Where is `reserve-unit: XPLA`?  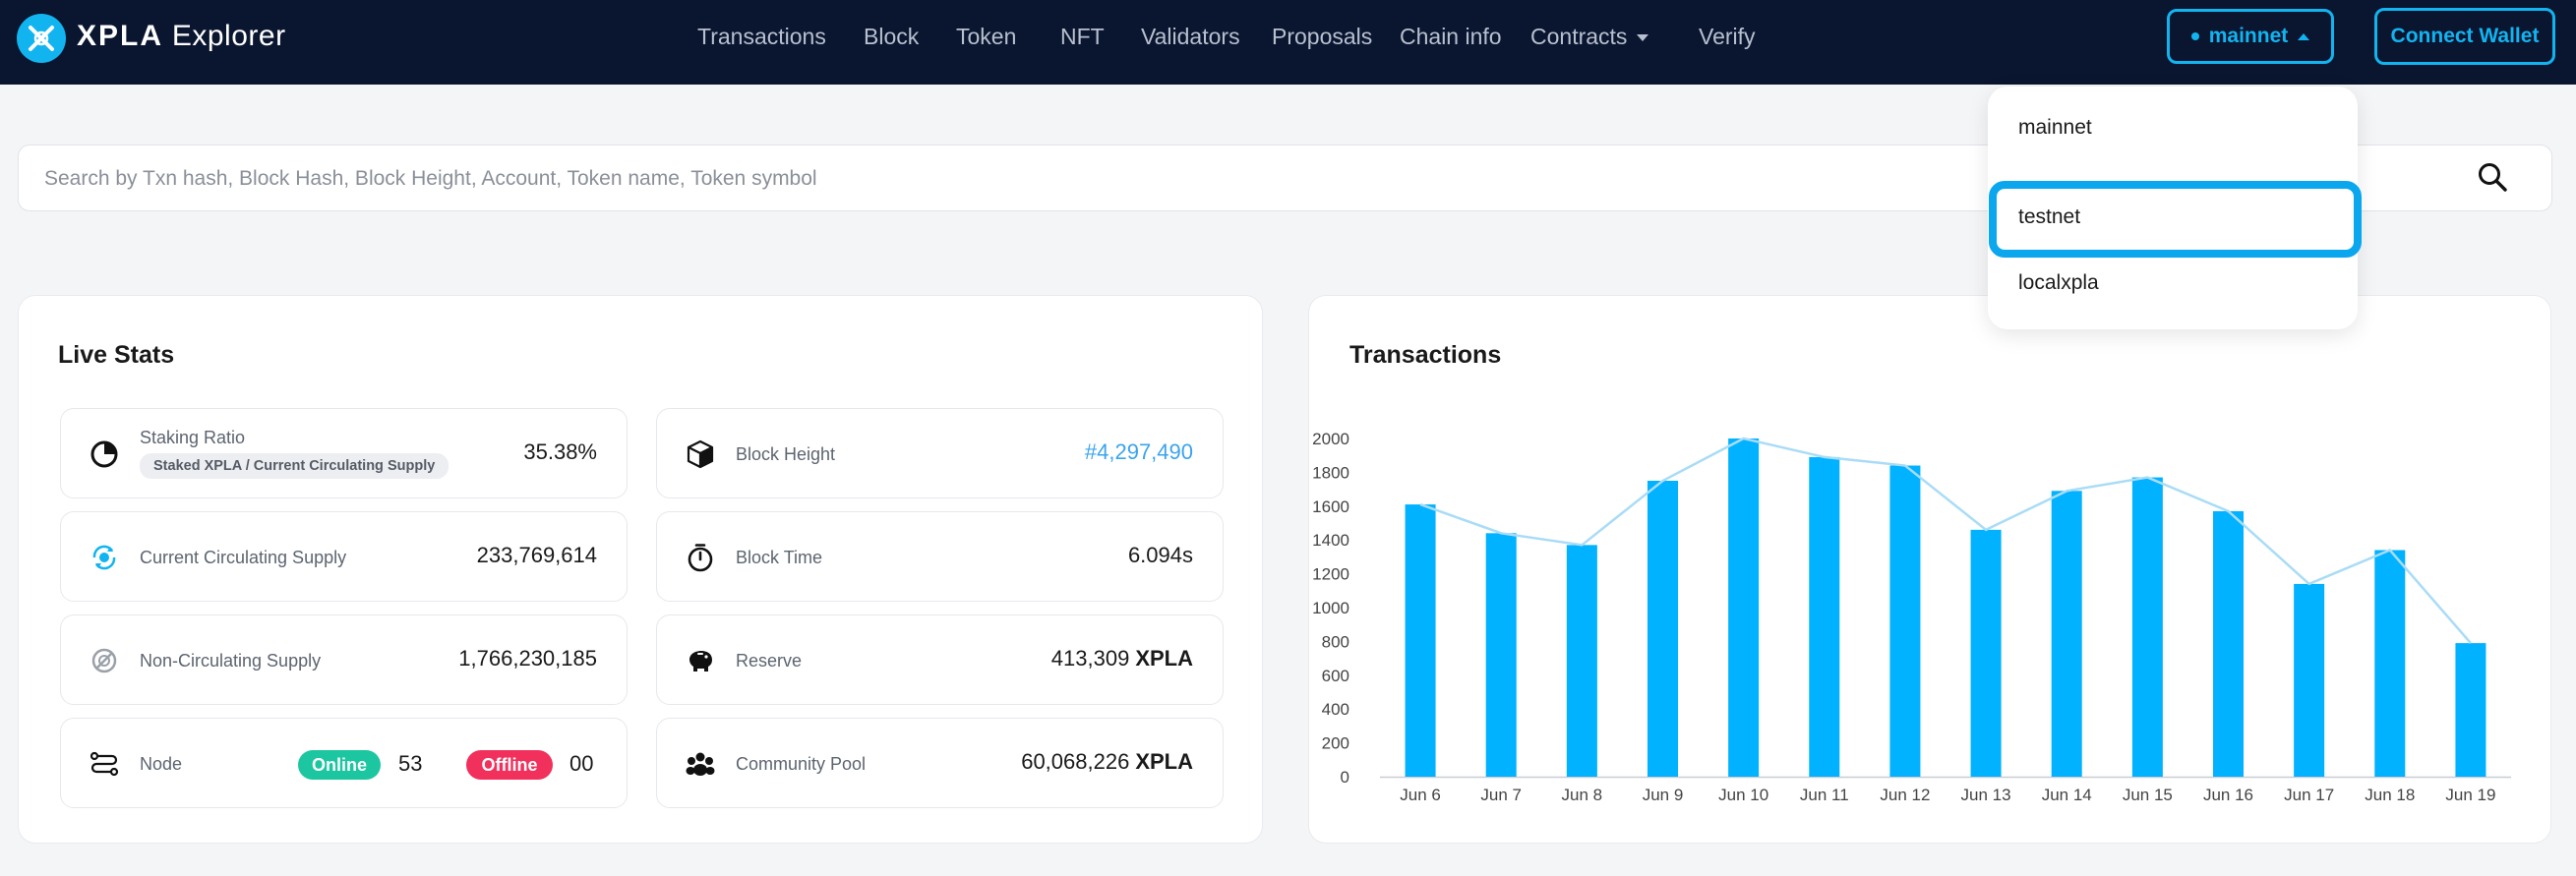
reserve-unit: XPLA is located at coordinates (1164, 658).